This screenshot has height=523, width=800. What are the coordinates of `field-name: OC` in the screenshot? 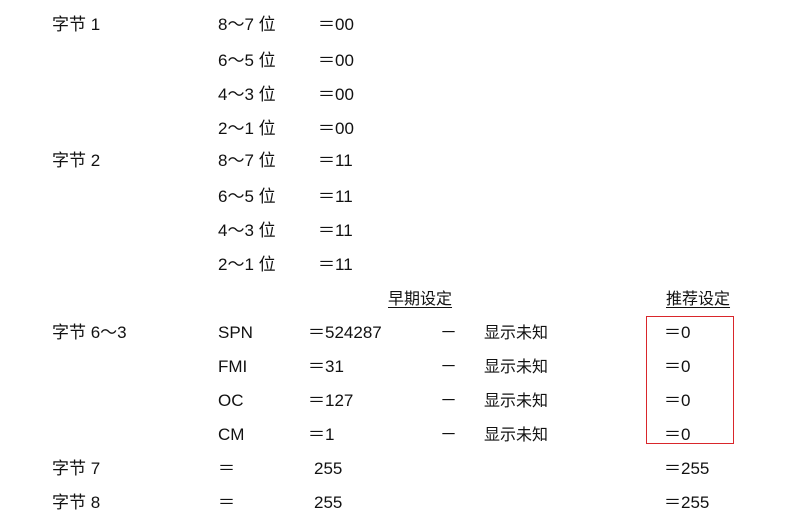 It's located at (231, 400).